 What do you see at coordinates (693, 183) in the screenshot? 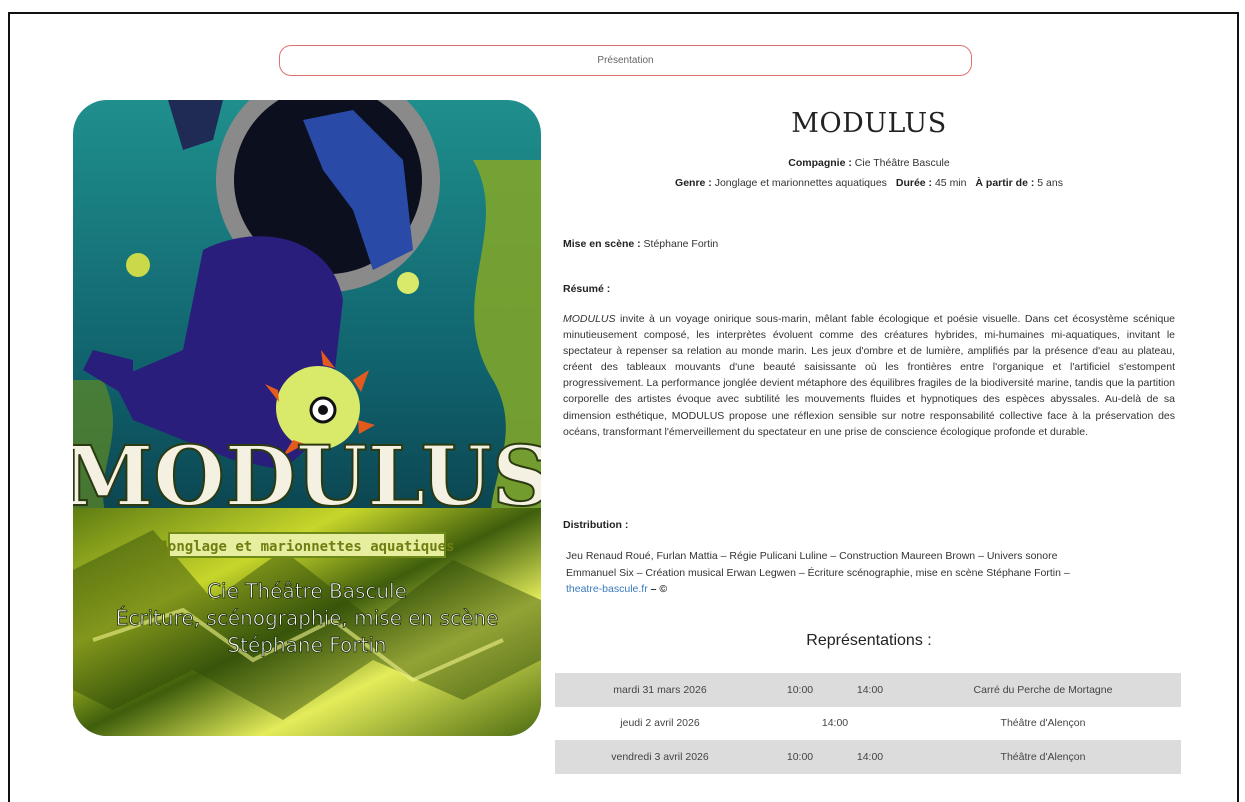
I see `genre-label: Genre :` at bounding box center [693, 183].